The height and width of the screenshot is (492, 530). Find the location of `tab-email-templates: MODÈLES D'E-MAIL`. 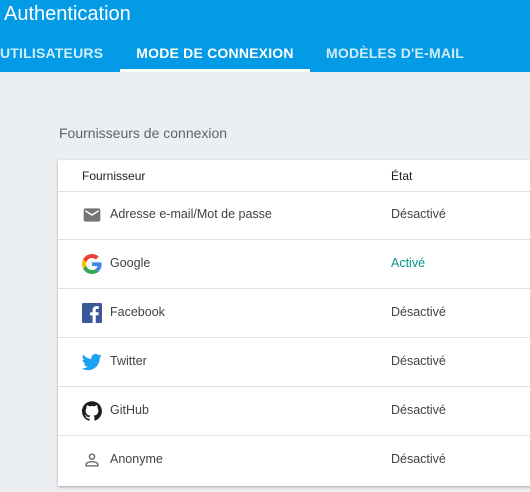

tab-email-templates: MODÈLES D'E-MAIL is located at coordinates (395, 53).